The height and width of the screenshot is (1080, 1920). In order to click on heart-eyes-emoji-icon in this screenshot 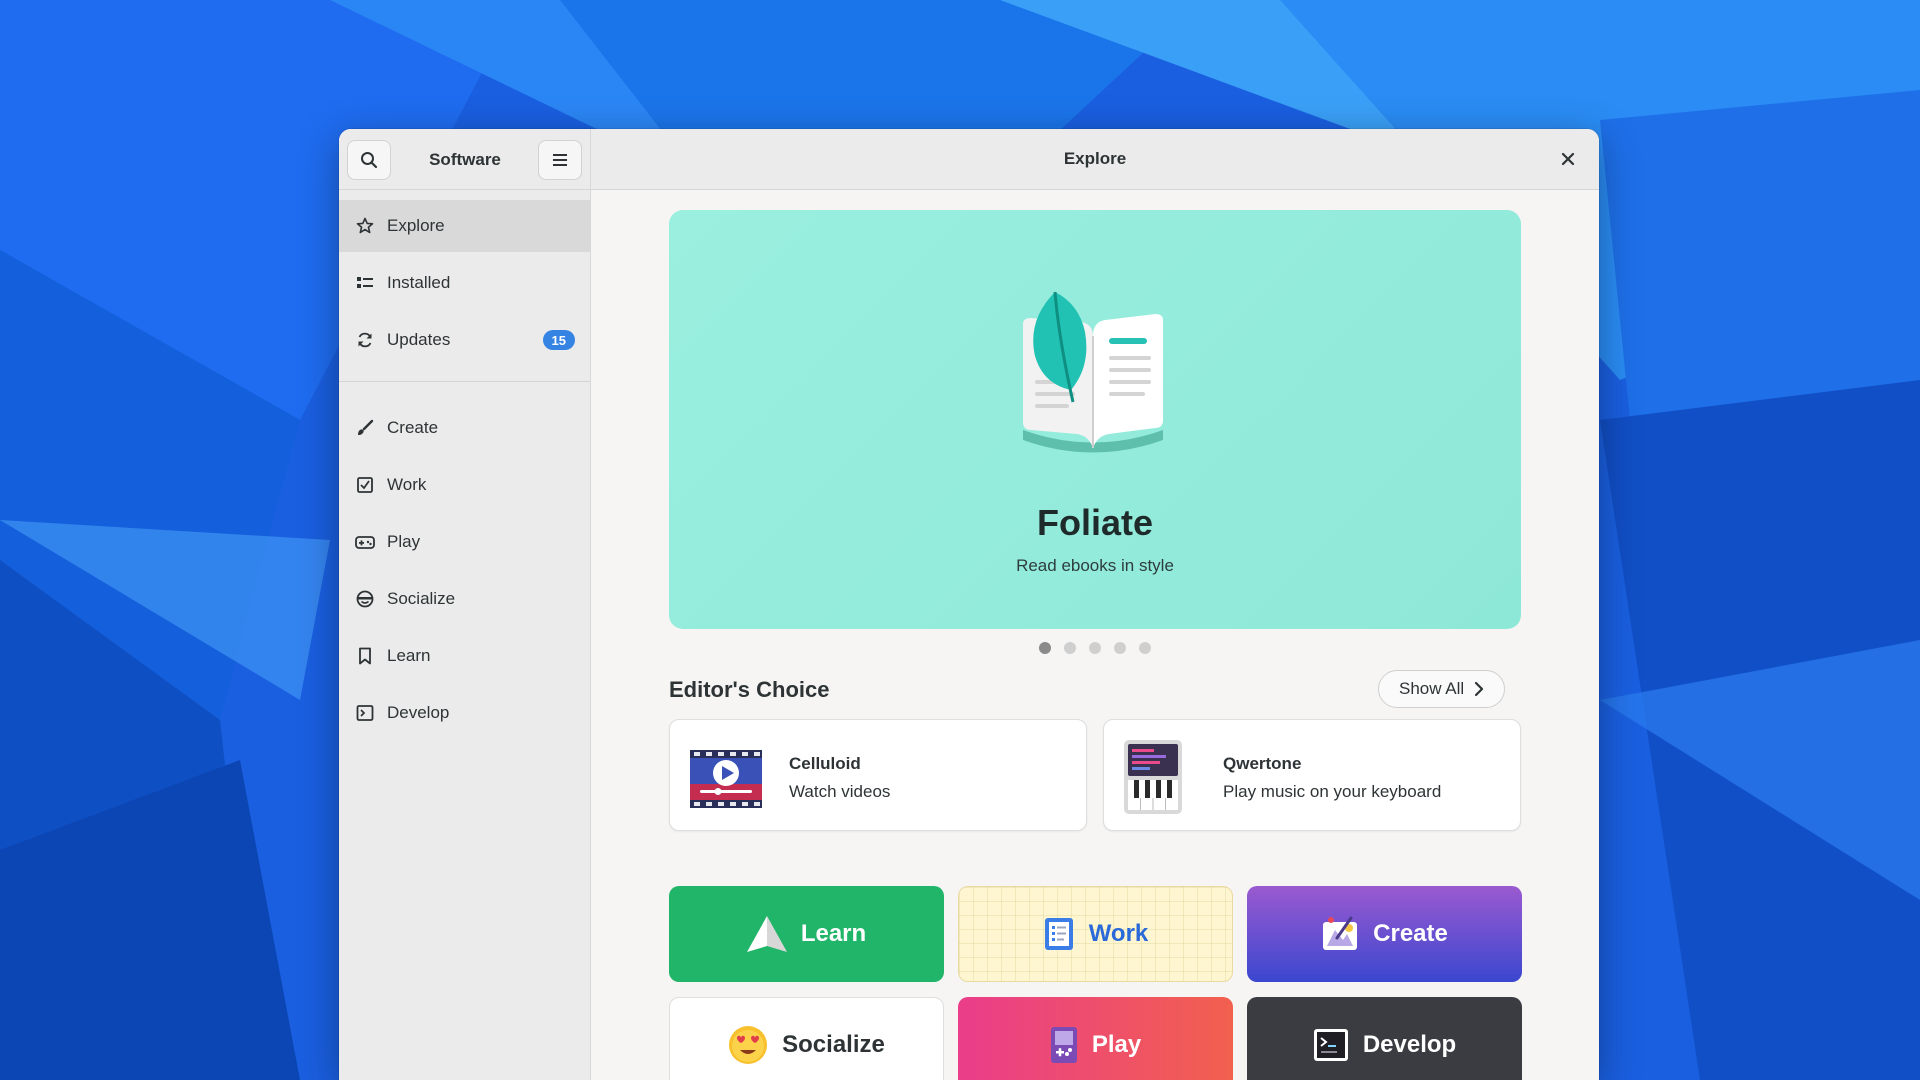, I will do `click(748, 1045)`.